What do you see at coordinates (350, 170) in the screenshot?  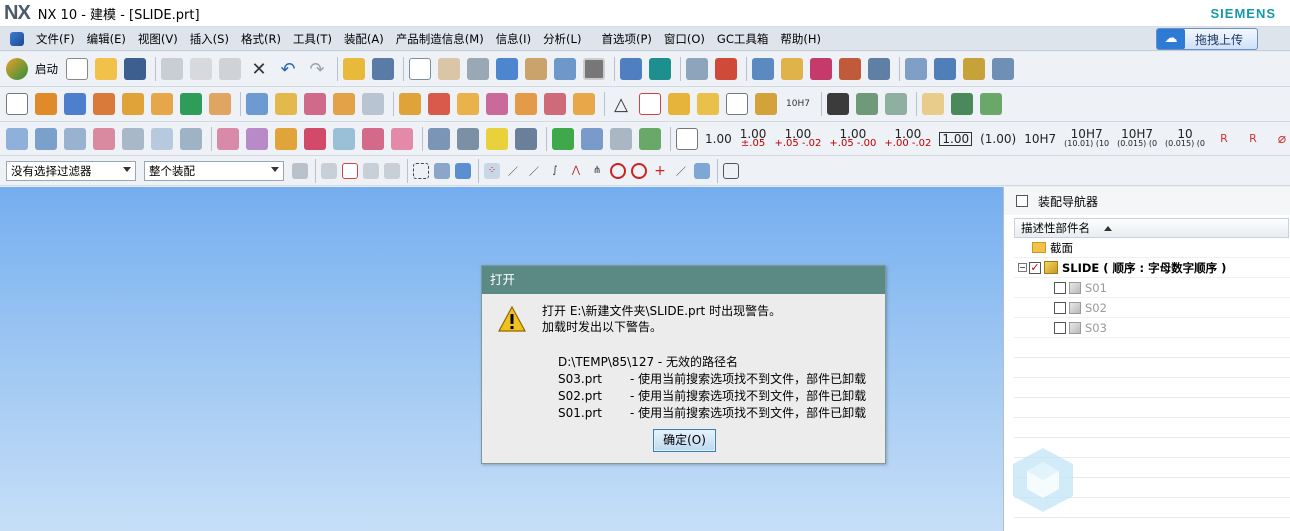 I see `select-components-icon` at bounding box center [350, 170].